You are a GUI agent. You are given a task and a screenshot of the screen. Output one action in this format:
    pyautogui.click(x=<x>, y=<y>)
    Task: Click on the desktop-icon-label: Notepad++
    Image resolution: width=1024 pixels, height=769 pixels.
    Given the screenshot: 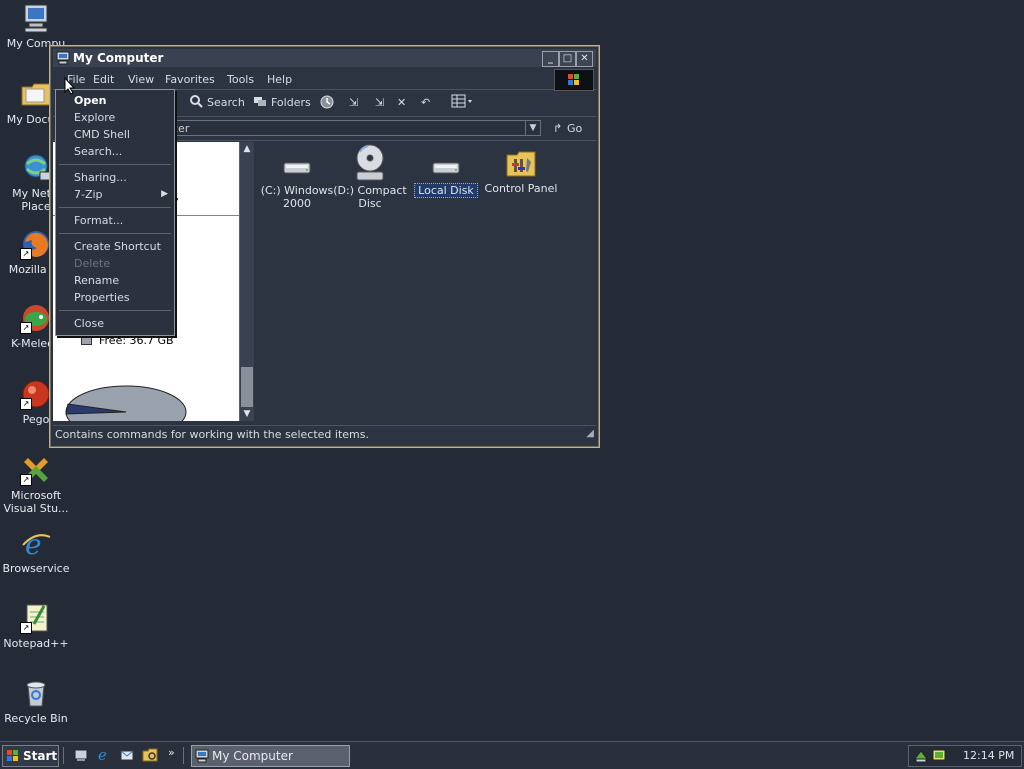 What is the action you would take?
    pyautogui.click(x=36, y=643)
    